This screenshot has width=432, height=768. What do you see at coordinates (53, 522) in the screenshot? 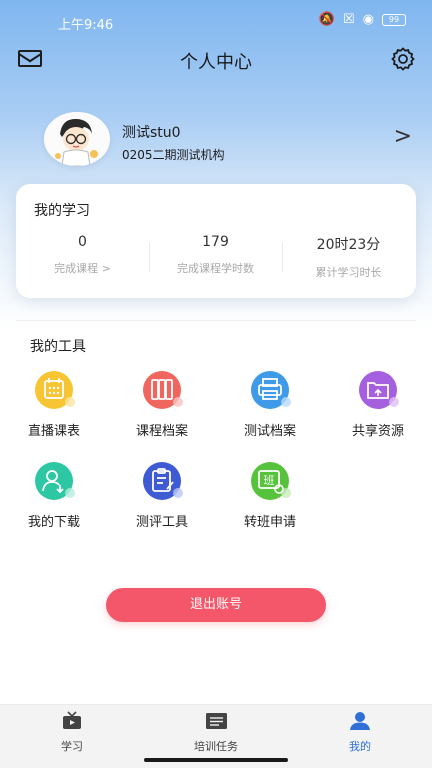
I see `tool-label: 我的下载` at bounding box center [53, 522].